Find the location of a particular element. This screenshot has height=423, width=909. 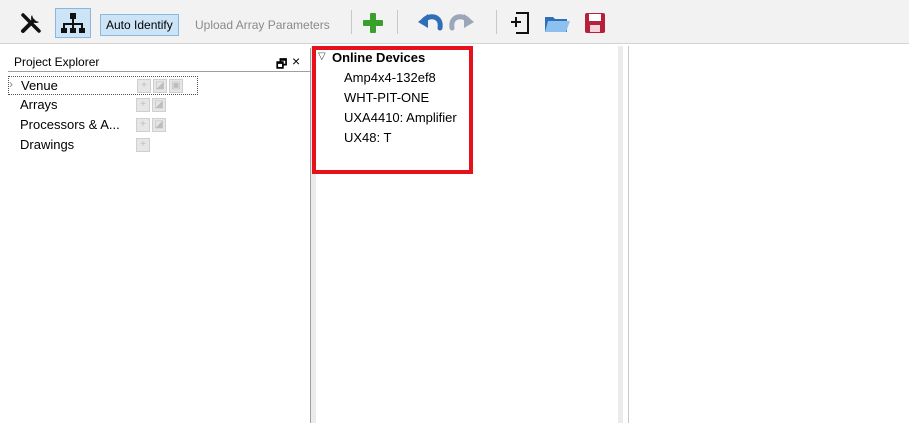

project-explorer-title: Project Explorer is located at coordinates (57, 62).